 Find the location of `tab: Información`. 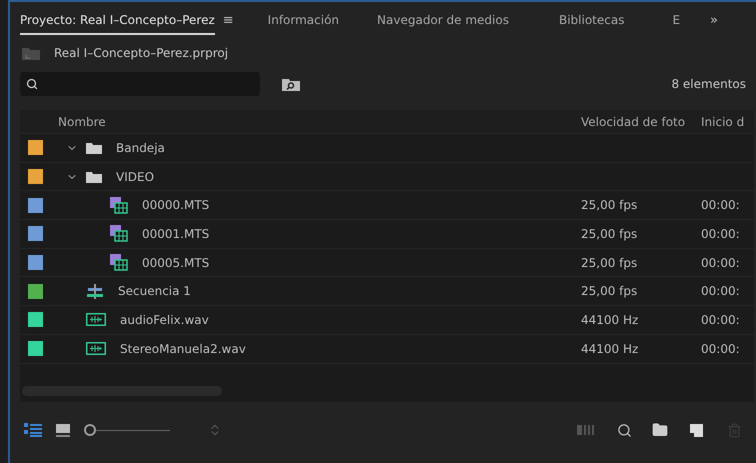

tab: Información is located at coordinates (304, 20).